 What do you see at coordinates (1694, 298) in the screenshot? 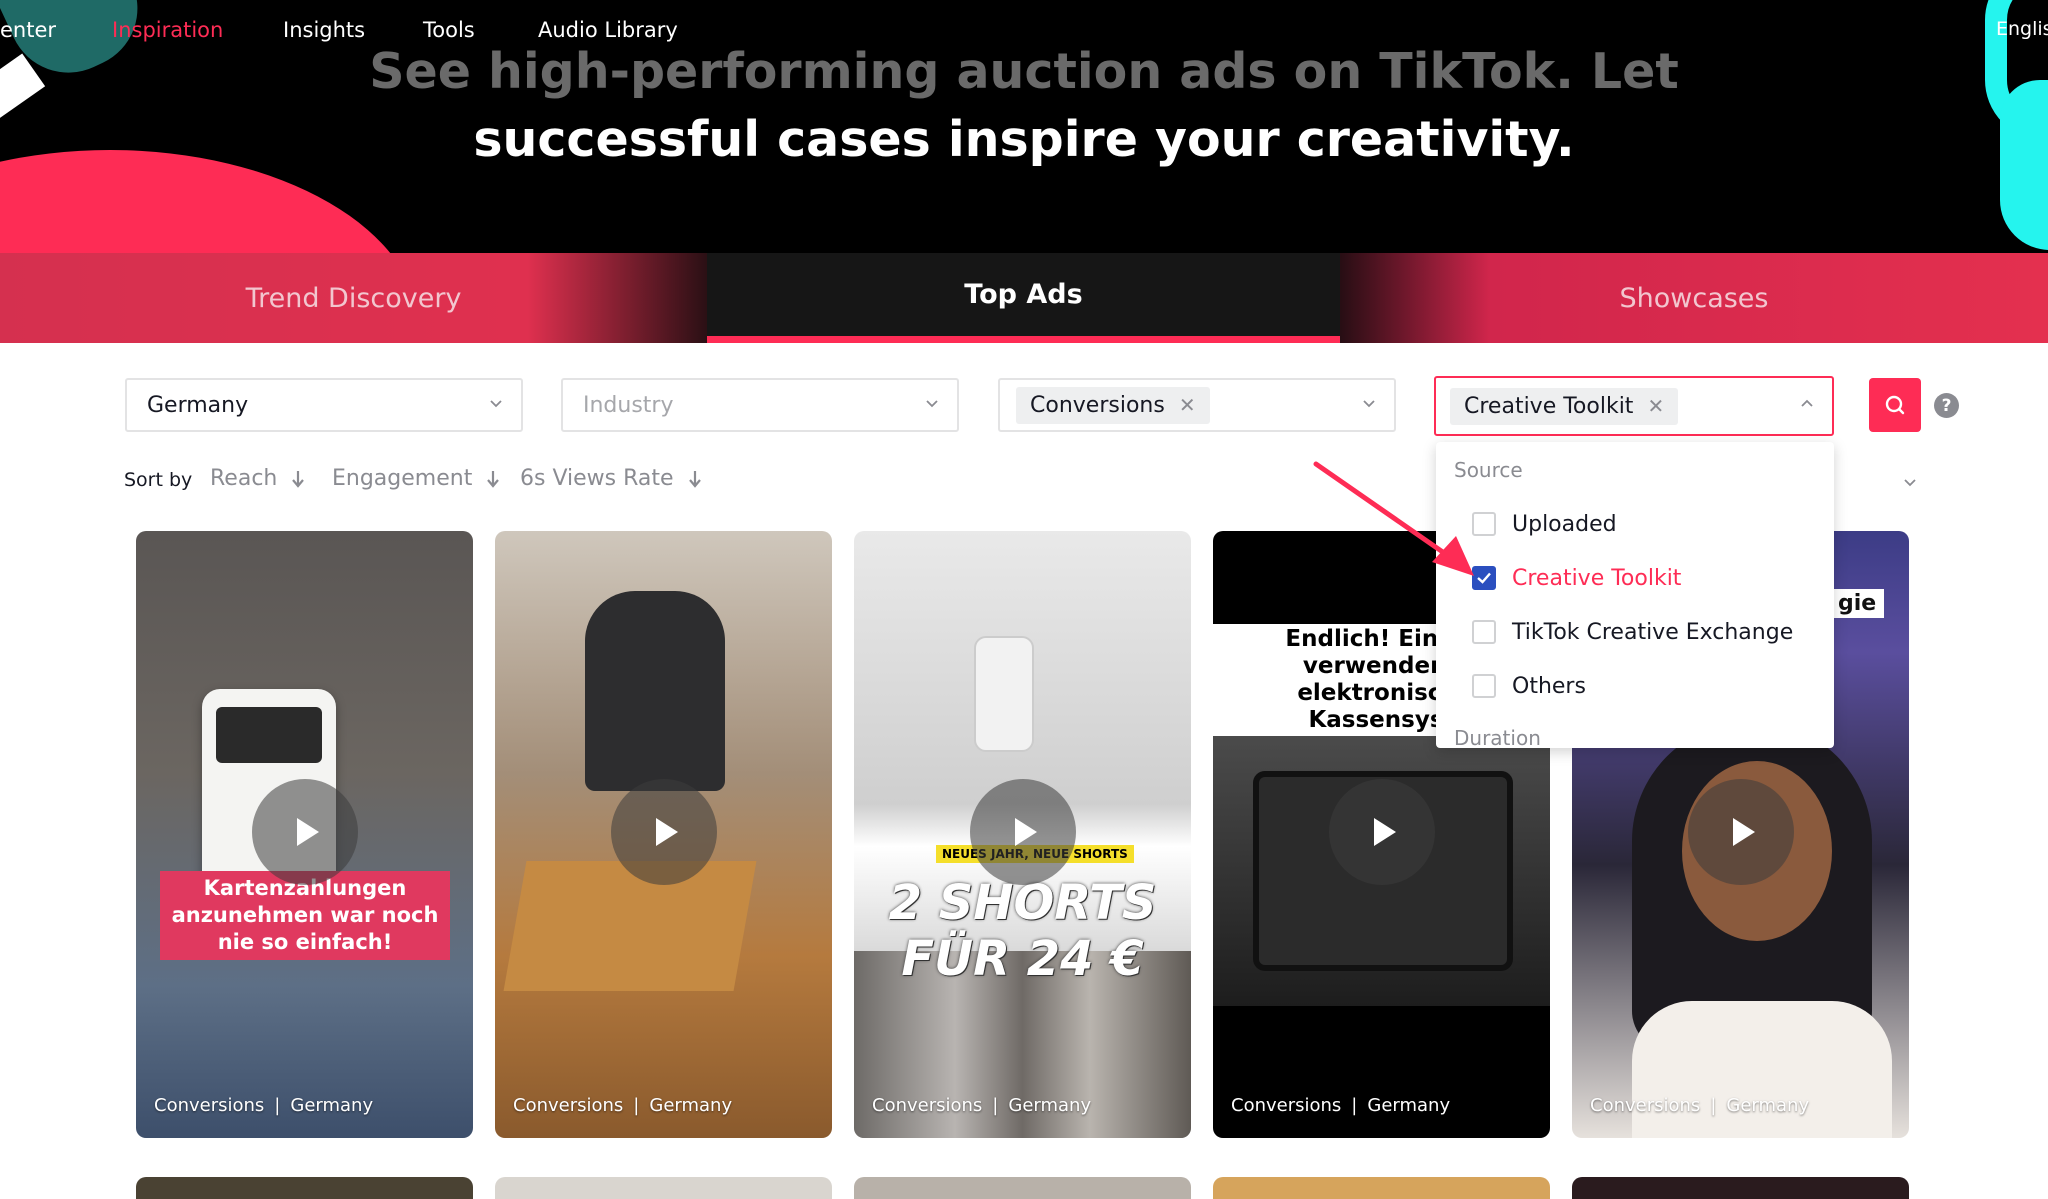
I see `tab-showcases: Showcases` at bounding box center [1694, 298].